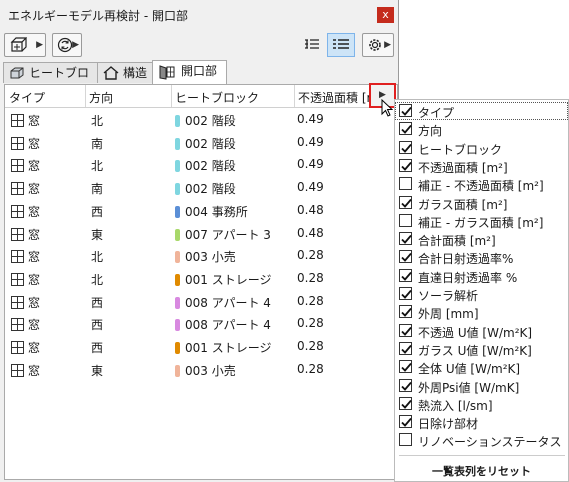 The width and height of the screenshot is (569, 482). Describe the element at coordinates (217, 97) in the screenshot. I see `column-header-heatblock: ヒートブロック` at that location.